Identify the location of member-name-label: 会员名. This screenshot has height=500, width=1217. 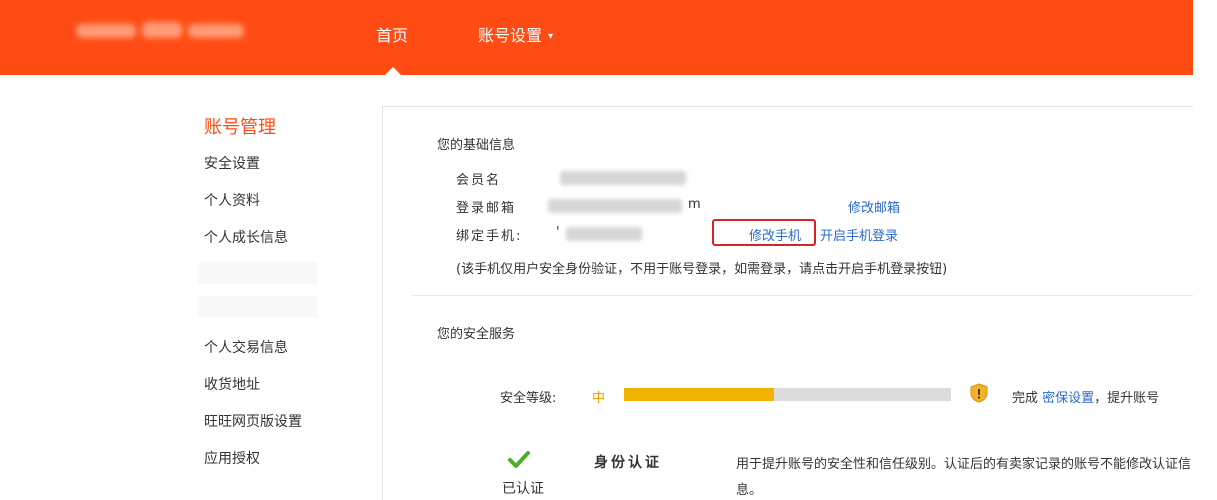
(479, 180).